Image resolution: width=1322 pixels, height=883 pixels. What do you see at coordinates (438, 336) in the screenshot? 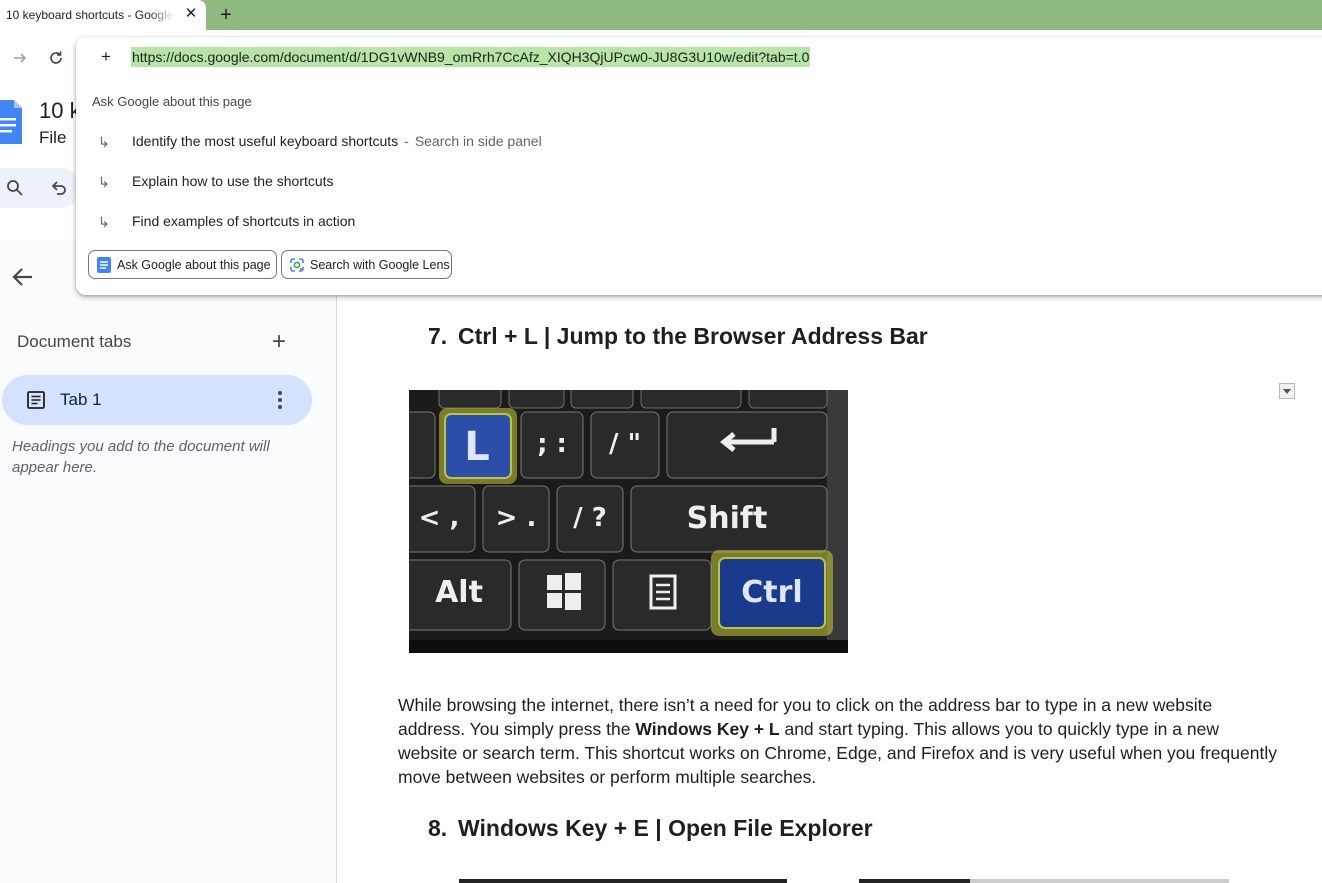
I see `heading-number: 7.` at bounding box center [438, 336].